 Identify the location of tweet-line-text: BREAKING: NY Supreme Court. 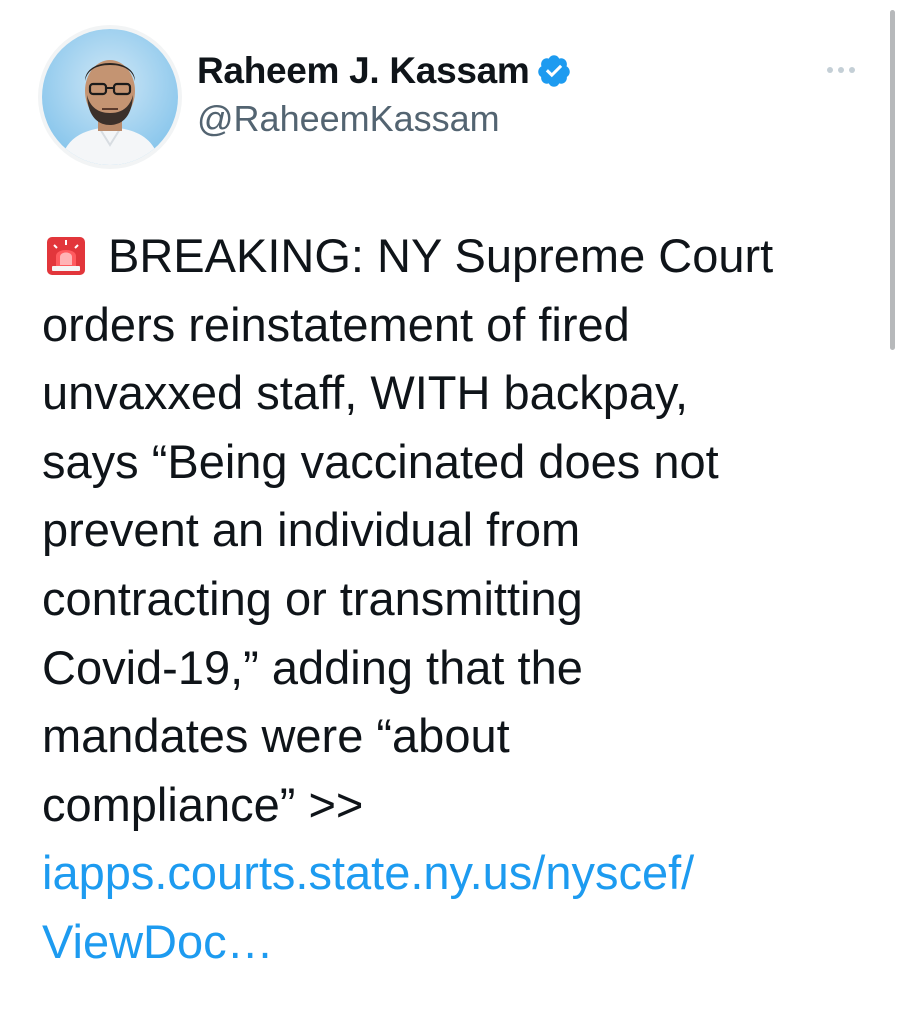
(441, 255).